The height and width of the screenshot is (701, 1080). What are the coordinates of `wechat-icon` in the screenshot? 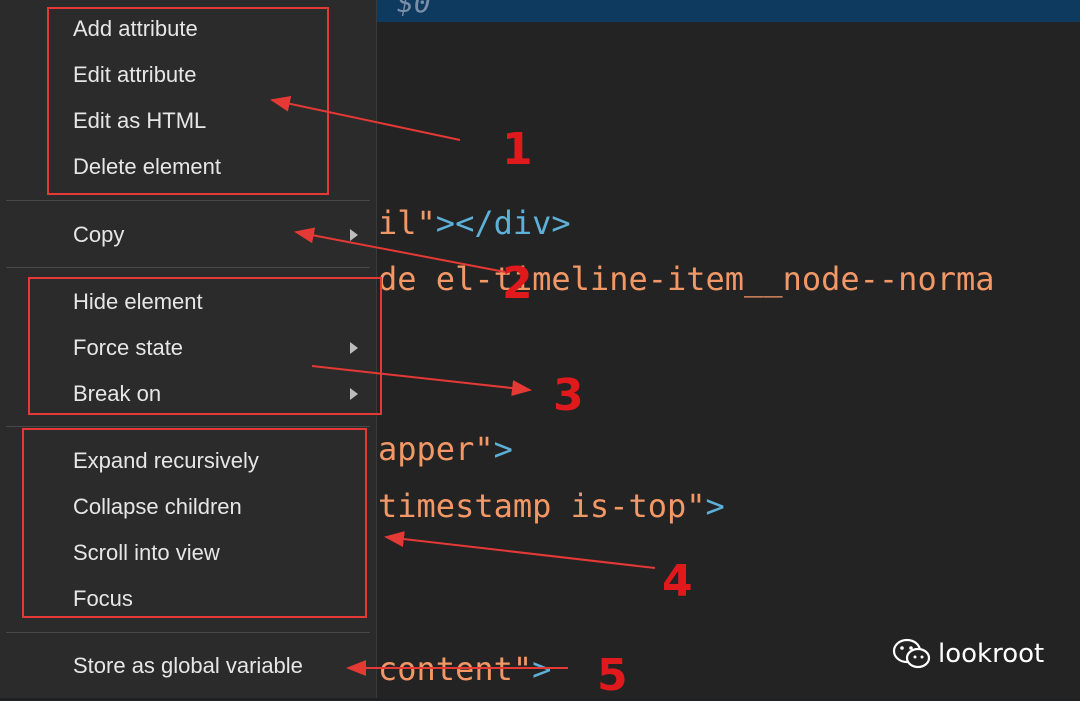 It's located at (911, 653).